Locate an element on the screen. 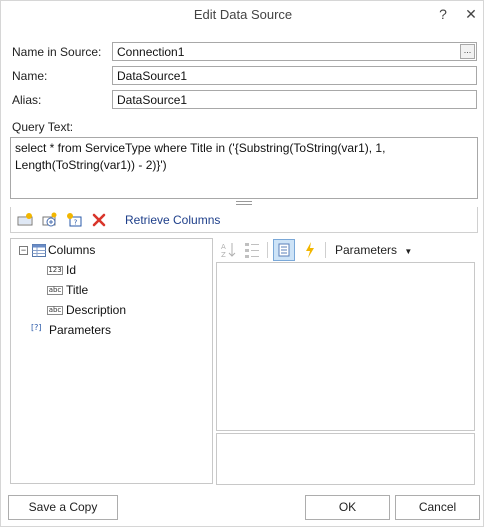  new-parameter-icon: ? is located at coordinates (74, 220).